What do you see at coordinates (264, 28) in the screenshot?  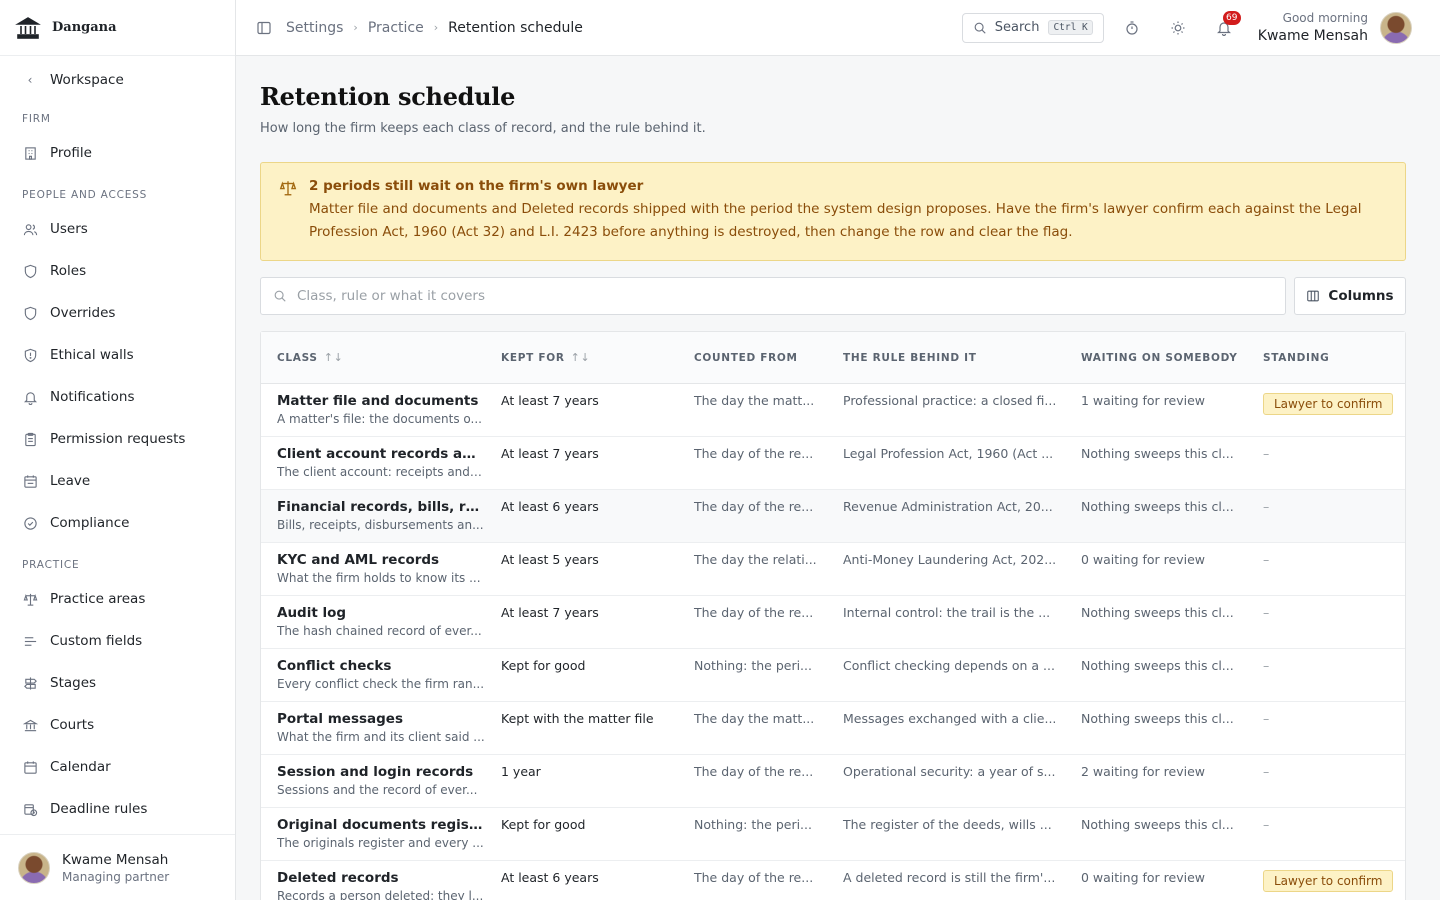 I see `sidebar-toggle-icon` at bounding box center [264, 28].